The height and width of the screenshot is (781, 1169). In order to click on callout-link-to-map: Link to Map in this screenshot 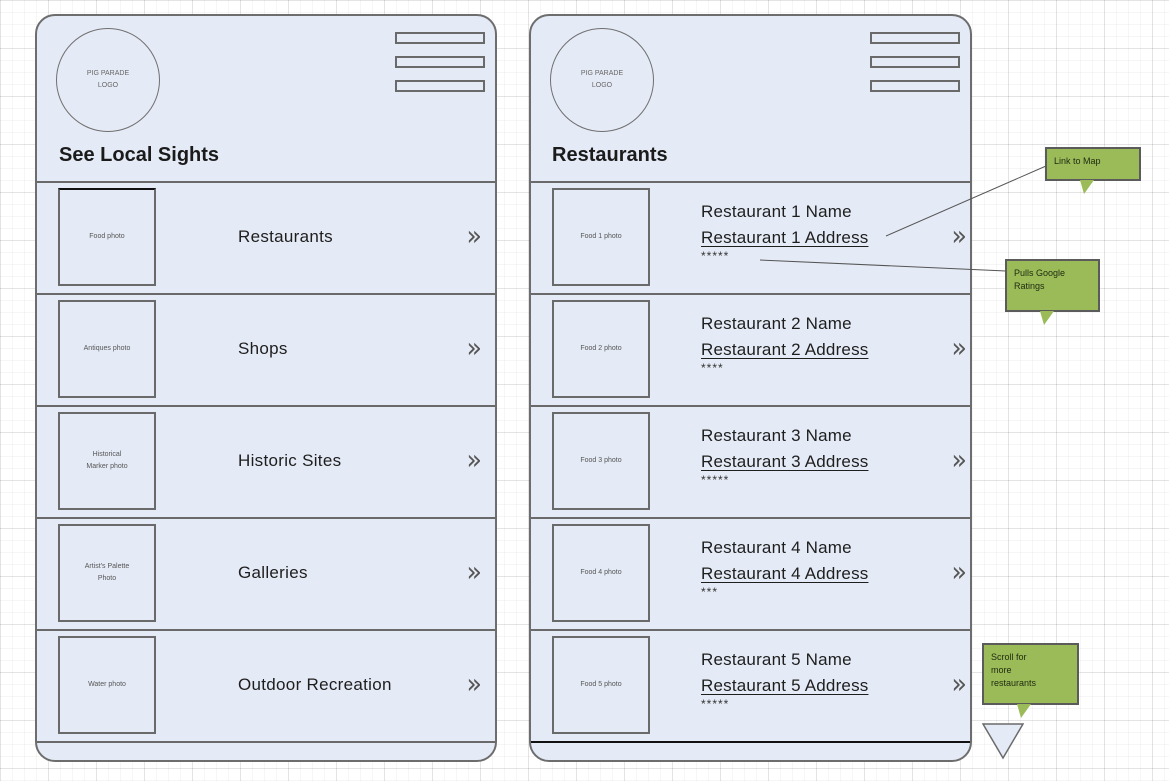, I will do `click(1093, 164)`.